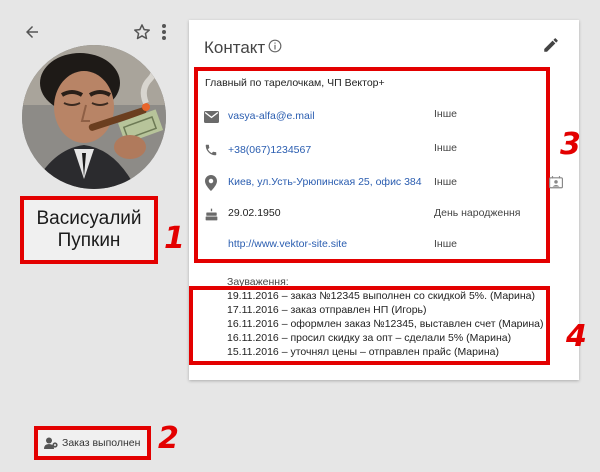 The width and height of the screenshot is (600, 472). Describe the element at coordinates (269, 150) in the screenshot. I see `phone-link: +38(067)1234567` at that location.